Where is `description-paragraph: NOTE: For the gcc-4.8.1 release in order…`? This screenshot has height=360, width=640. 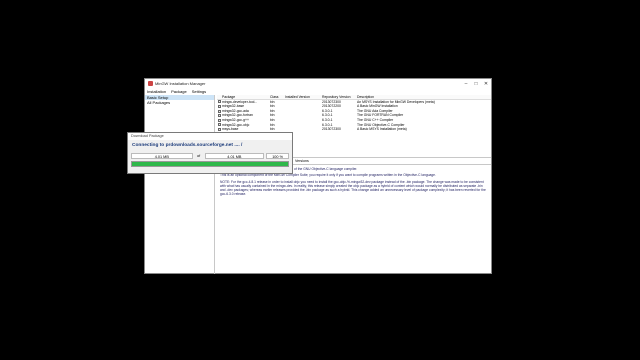
description-paragraph: NOTE: For the gcc-4.8.1 release in order… is located at coordinates (353, 188).